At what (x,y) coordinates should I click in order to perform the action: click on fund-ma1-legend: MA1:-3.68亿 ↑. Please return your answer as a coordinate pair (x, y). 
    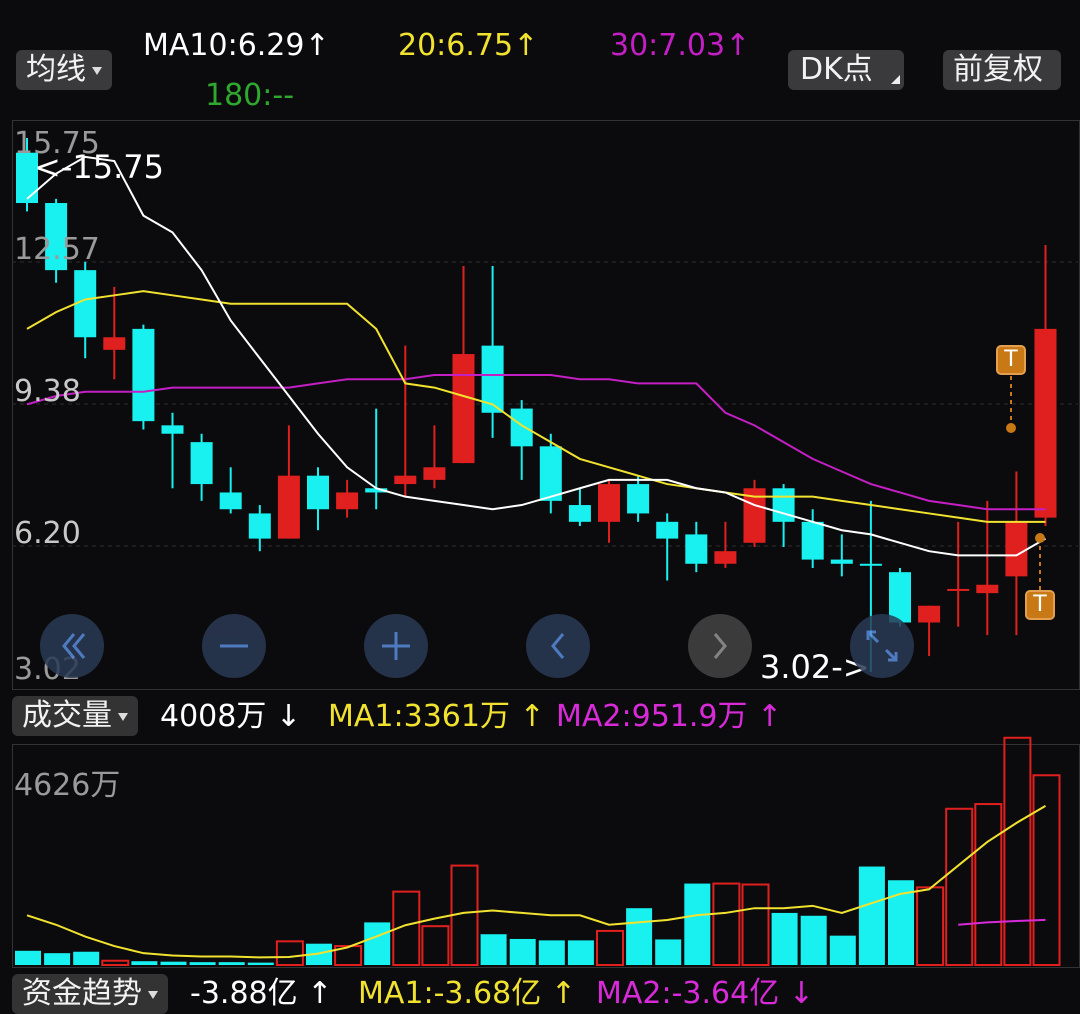
    Looking at the image, I should click on (467, 994).